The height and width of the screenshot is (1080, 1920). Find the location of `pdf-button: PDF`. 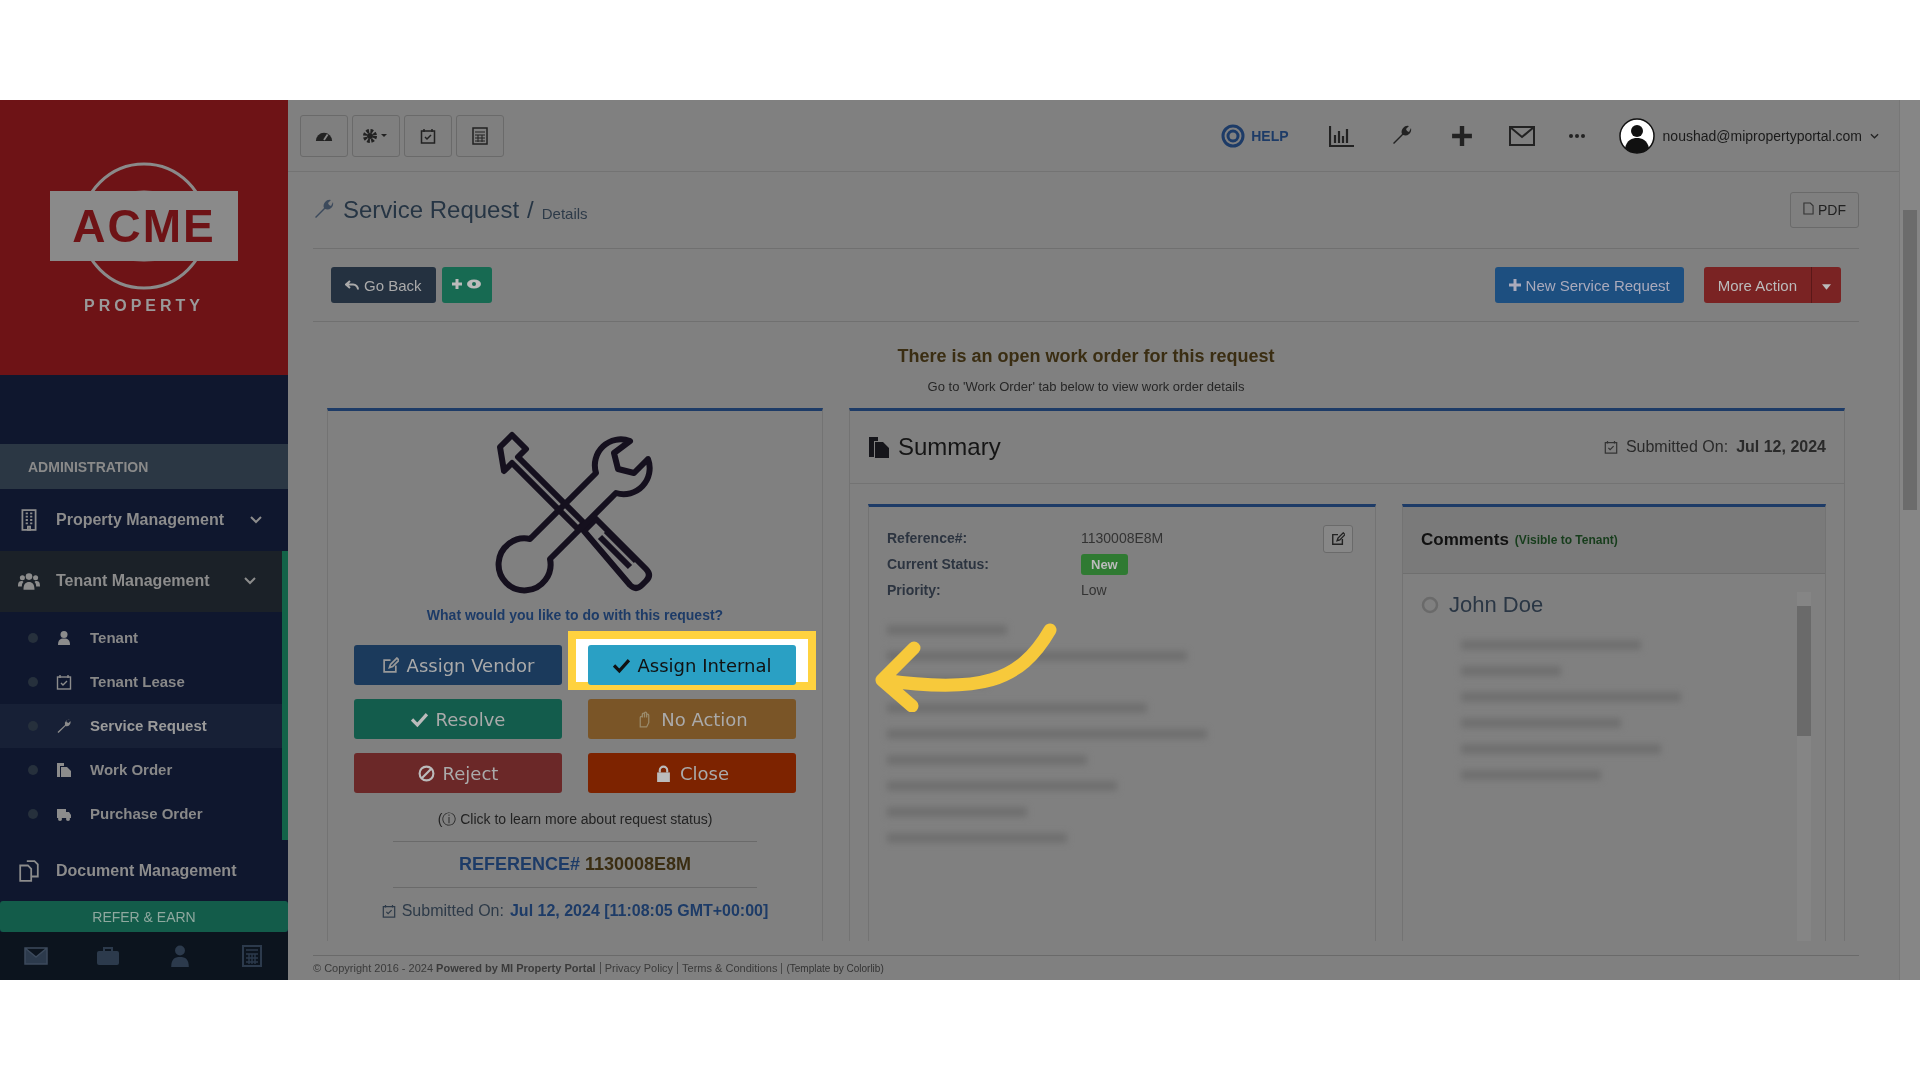

pdf-button: PDF is located at coordinates (1824, 210).